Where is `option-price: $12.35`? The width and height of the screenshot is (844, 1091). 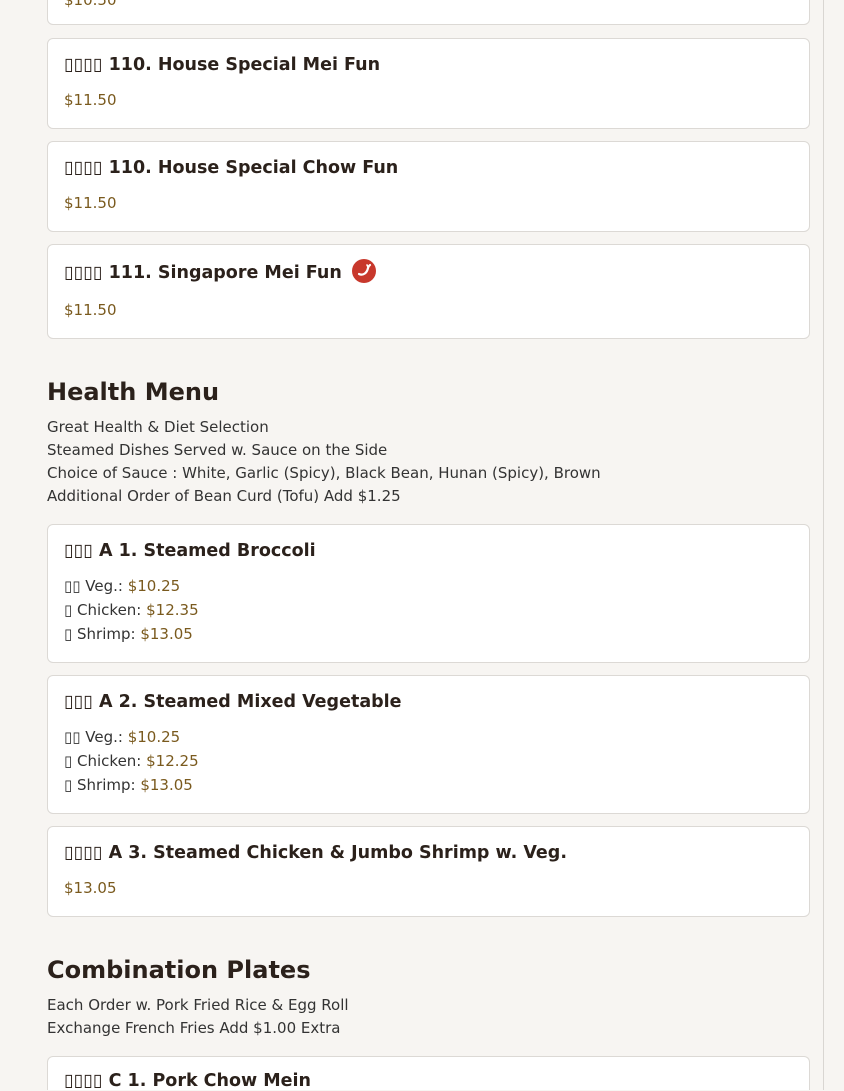
option-price: $12.35 is located at coordinates (172, 610).